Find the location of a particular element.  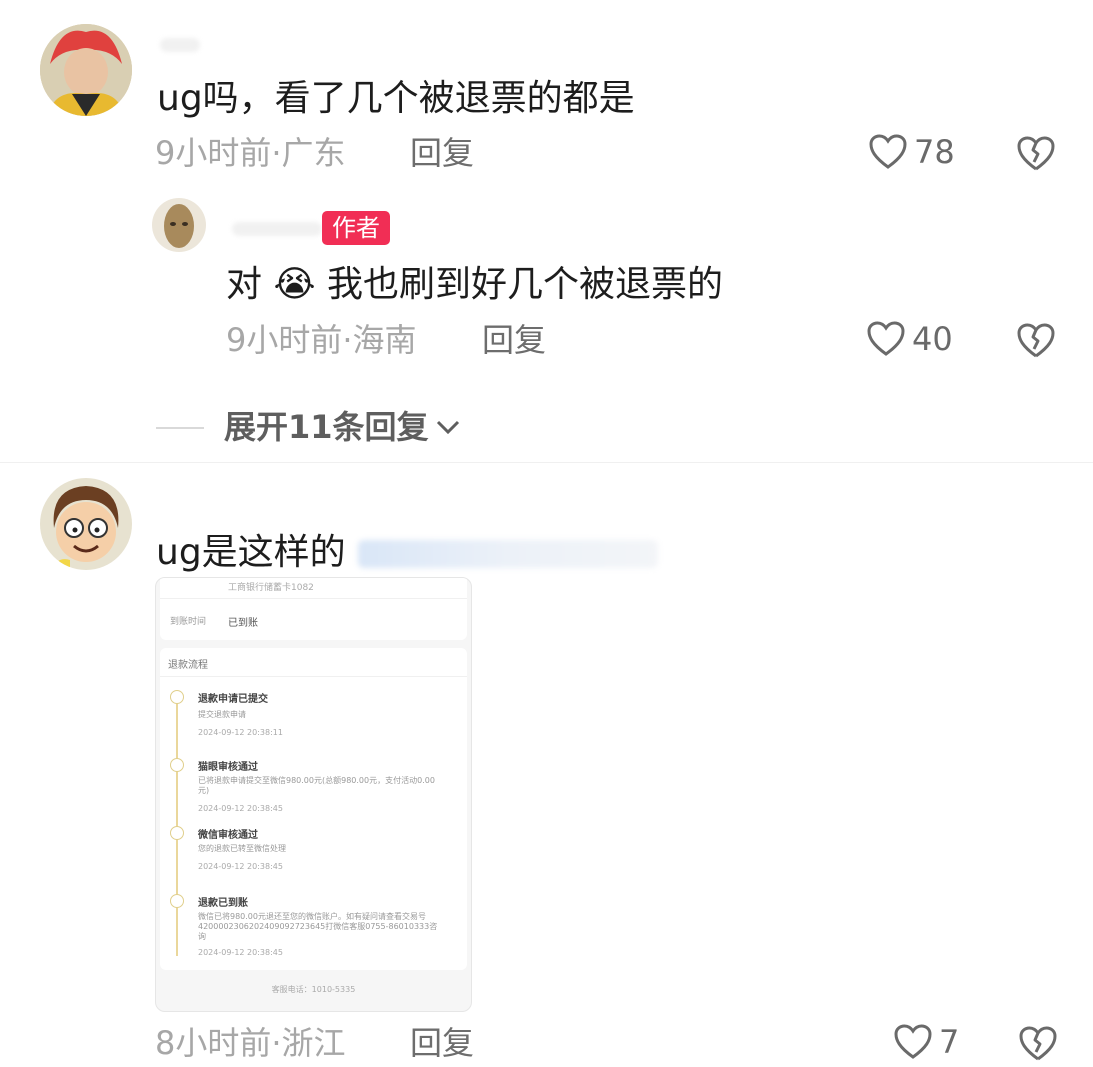

comment-text: 对 😭 我也刷到好几个被退票的 is located at coordinates (474, 285).